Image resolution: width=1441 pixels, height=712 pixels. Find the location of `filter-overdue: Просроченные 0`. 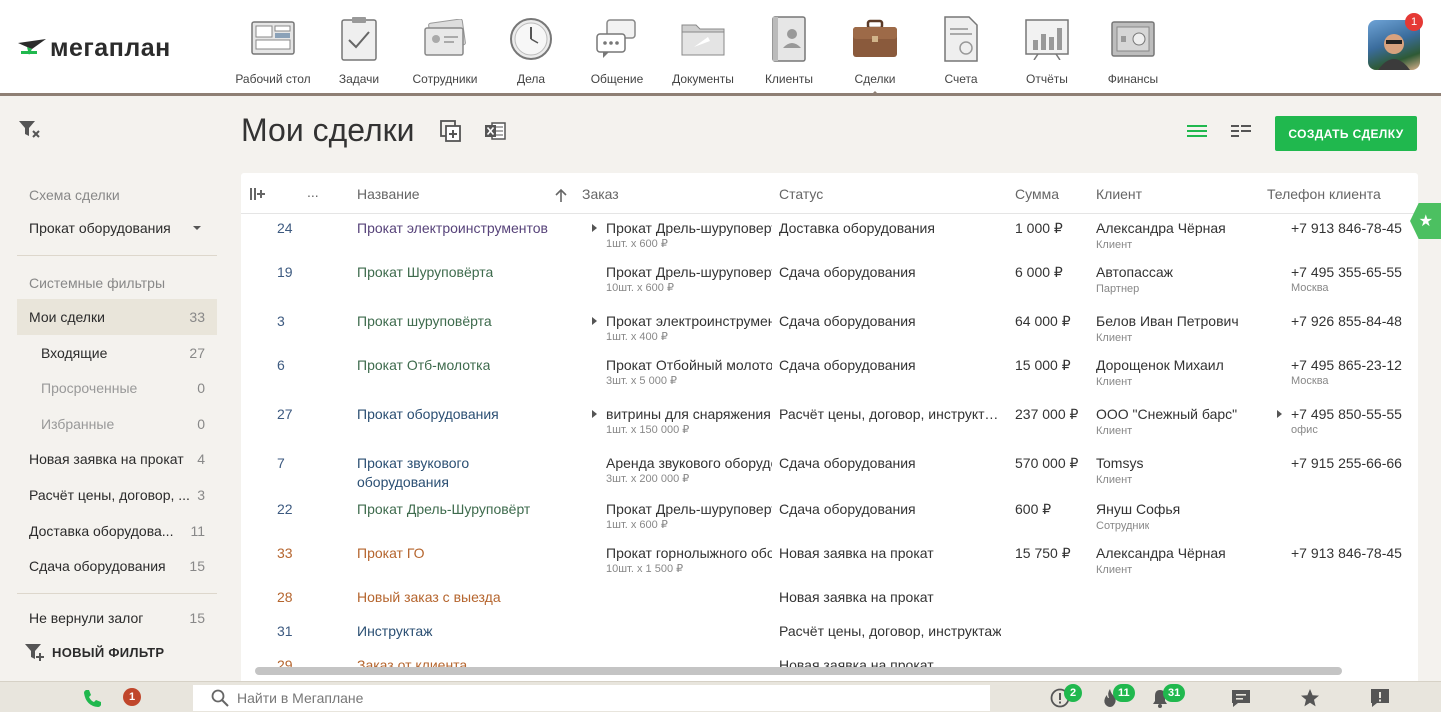

filter-overdue: Просроченные 0 is located at coordinates (117, 388).